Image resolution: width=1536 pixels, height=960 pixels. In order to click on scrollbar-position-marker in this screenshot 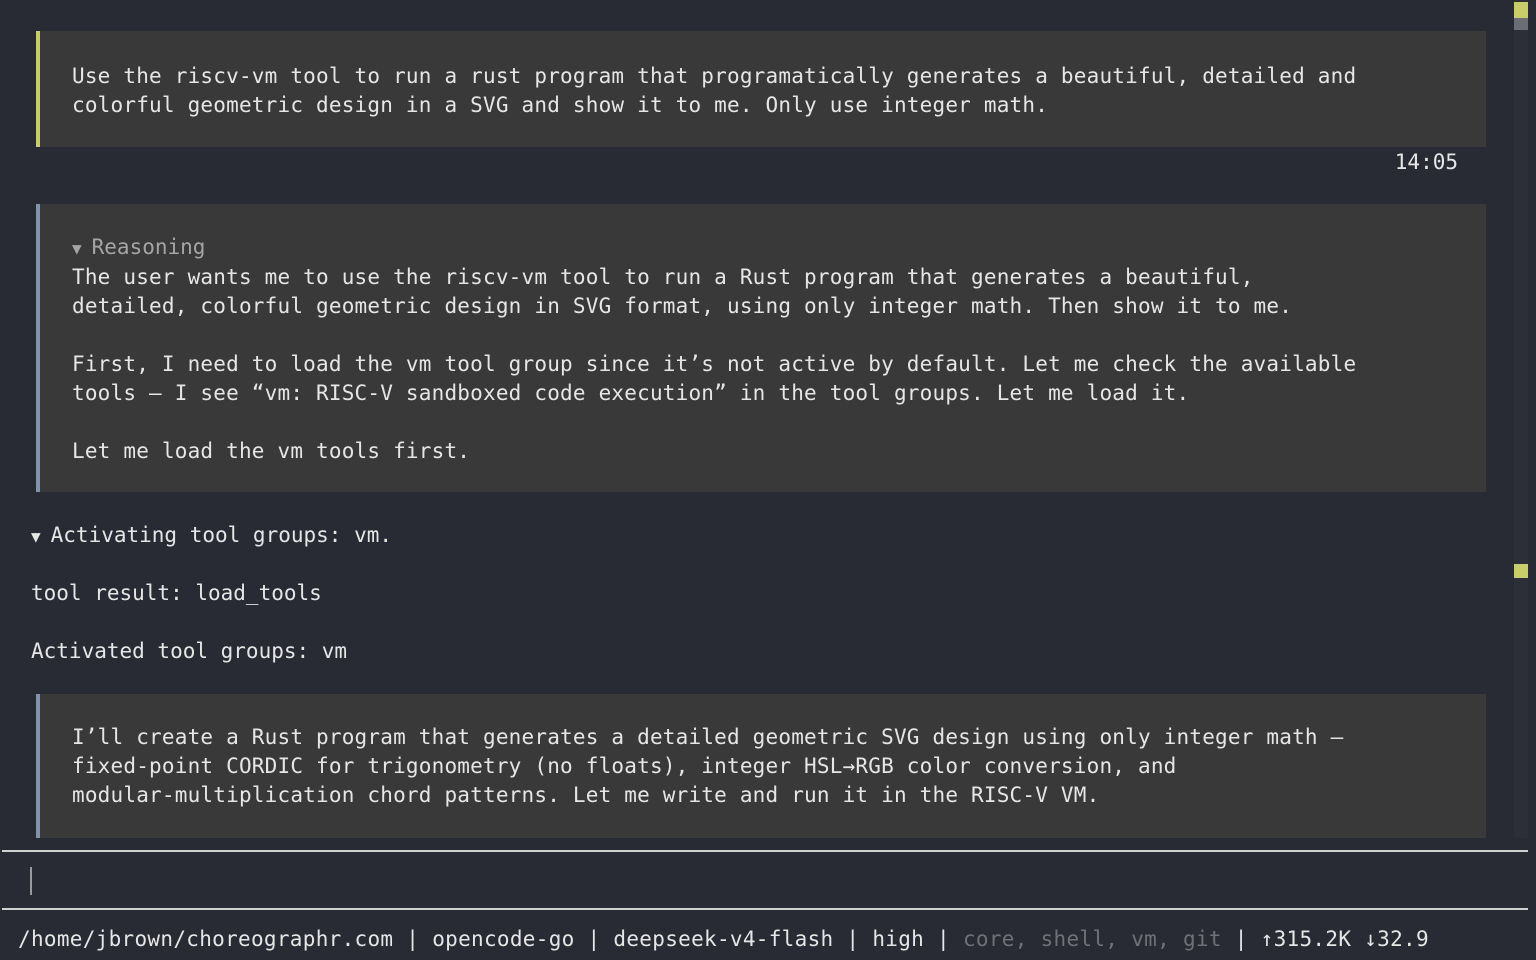, I will do `click(1521, 571)`.